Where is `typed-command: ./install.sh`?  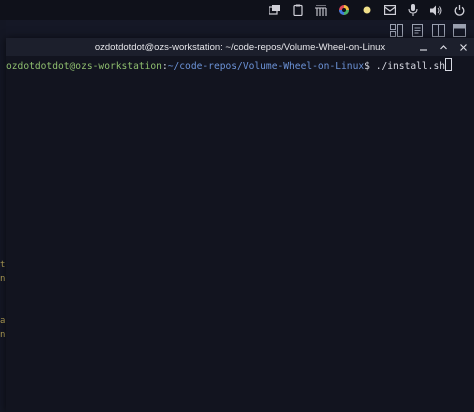
typed-command: ./install.sh is located at coordinates (410, 66).